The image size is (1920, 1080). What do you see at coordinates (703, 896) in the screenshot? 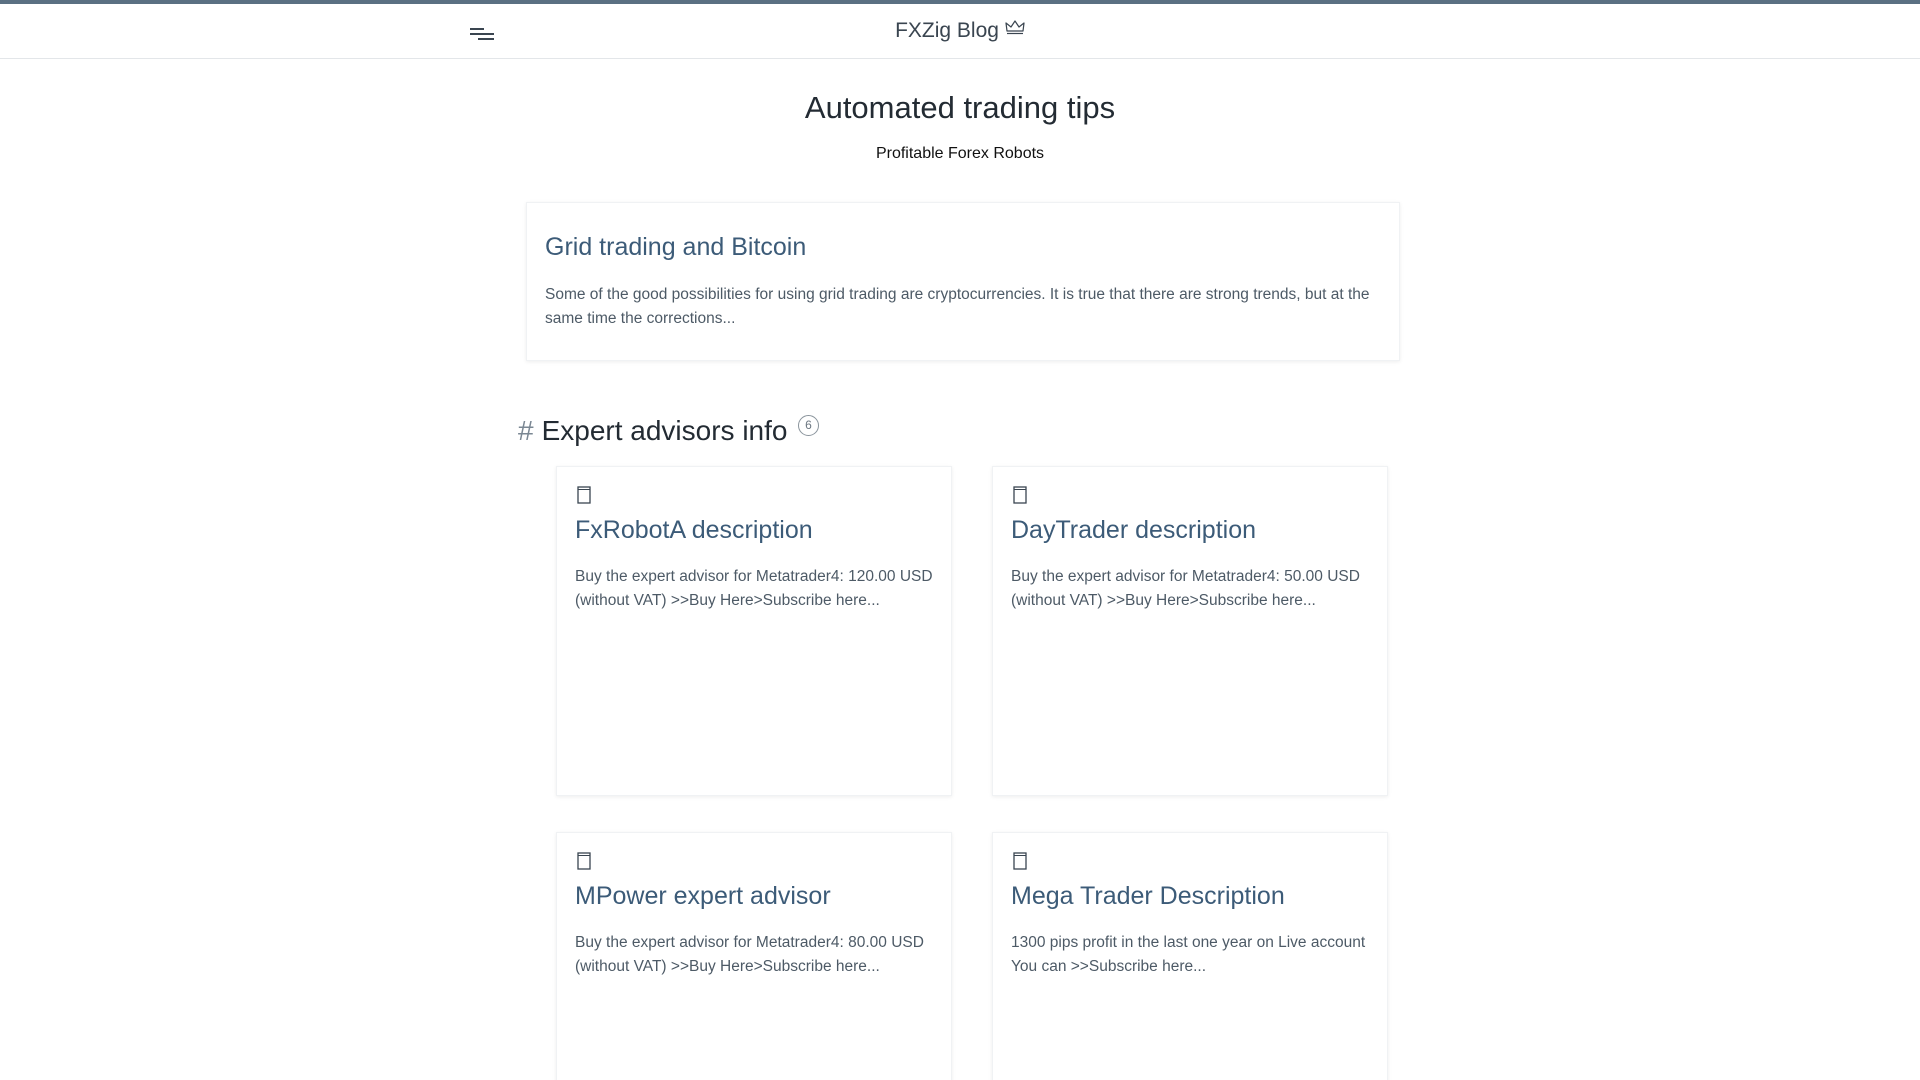
I see `post-card-title: MPower expert advisor` at bounding box center [703, 896].